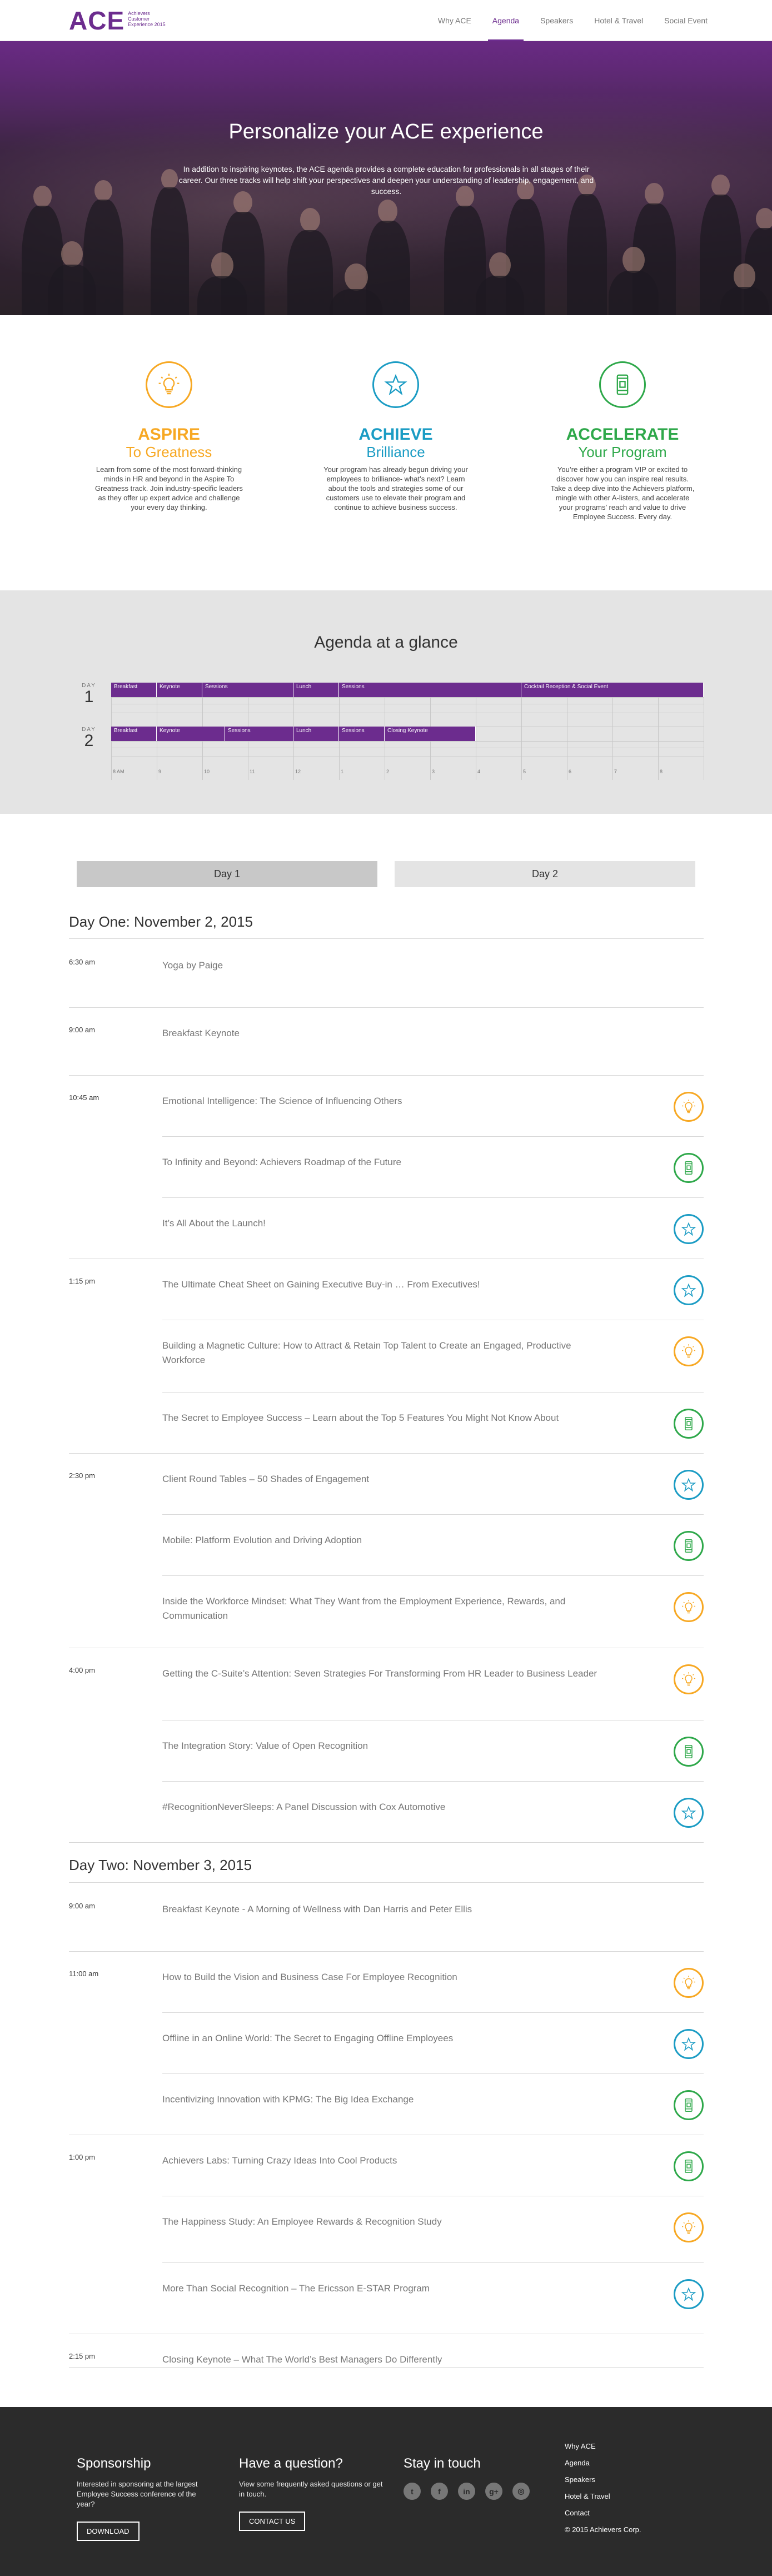 Image resolution: width=772 pixels, height=2576 pixels. I want to click on linkedin-icon: in, so click(466, 2491).